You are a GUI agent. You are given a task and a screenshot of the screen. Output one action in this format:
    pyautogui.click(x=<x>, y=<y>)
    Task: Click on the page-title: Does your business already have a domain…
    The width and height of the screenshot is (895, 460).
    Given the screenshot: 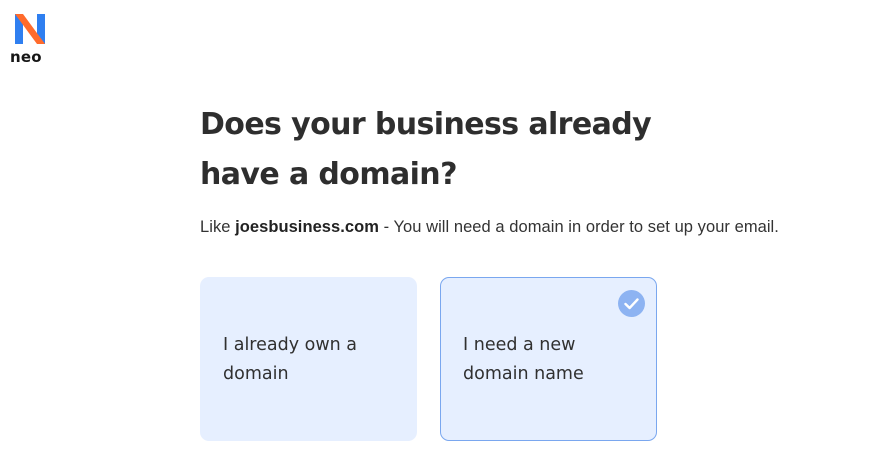 What is the action you would take?
    pyautogui.click(x=426, y=149)
    